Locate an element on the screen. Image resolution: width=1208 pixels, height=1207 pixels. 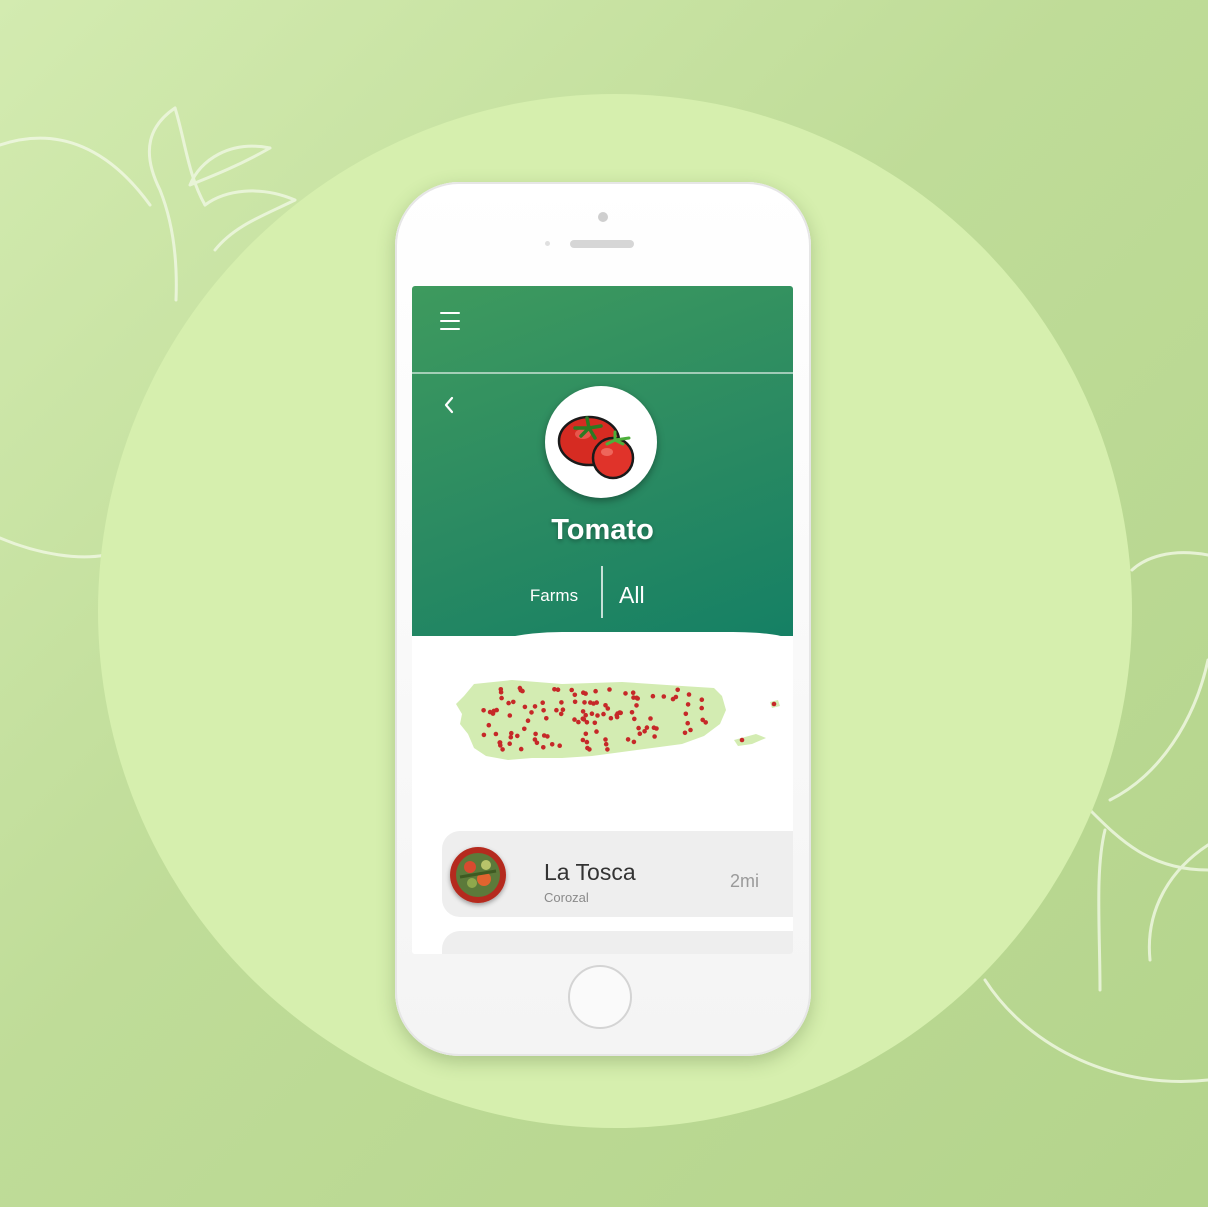
hamburger-menu-icon is located at coordinates (450, 322).